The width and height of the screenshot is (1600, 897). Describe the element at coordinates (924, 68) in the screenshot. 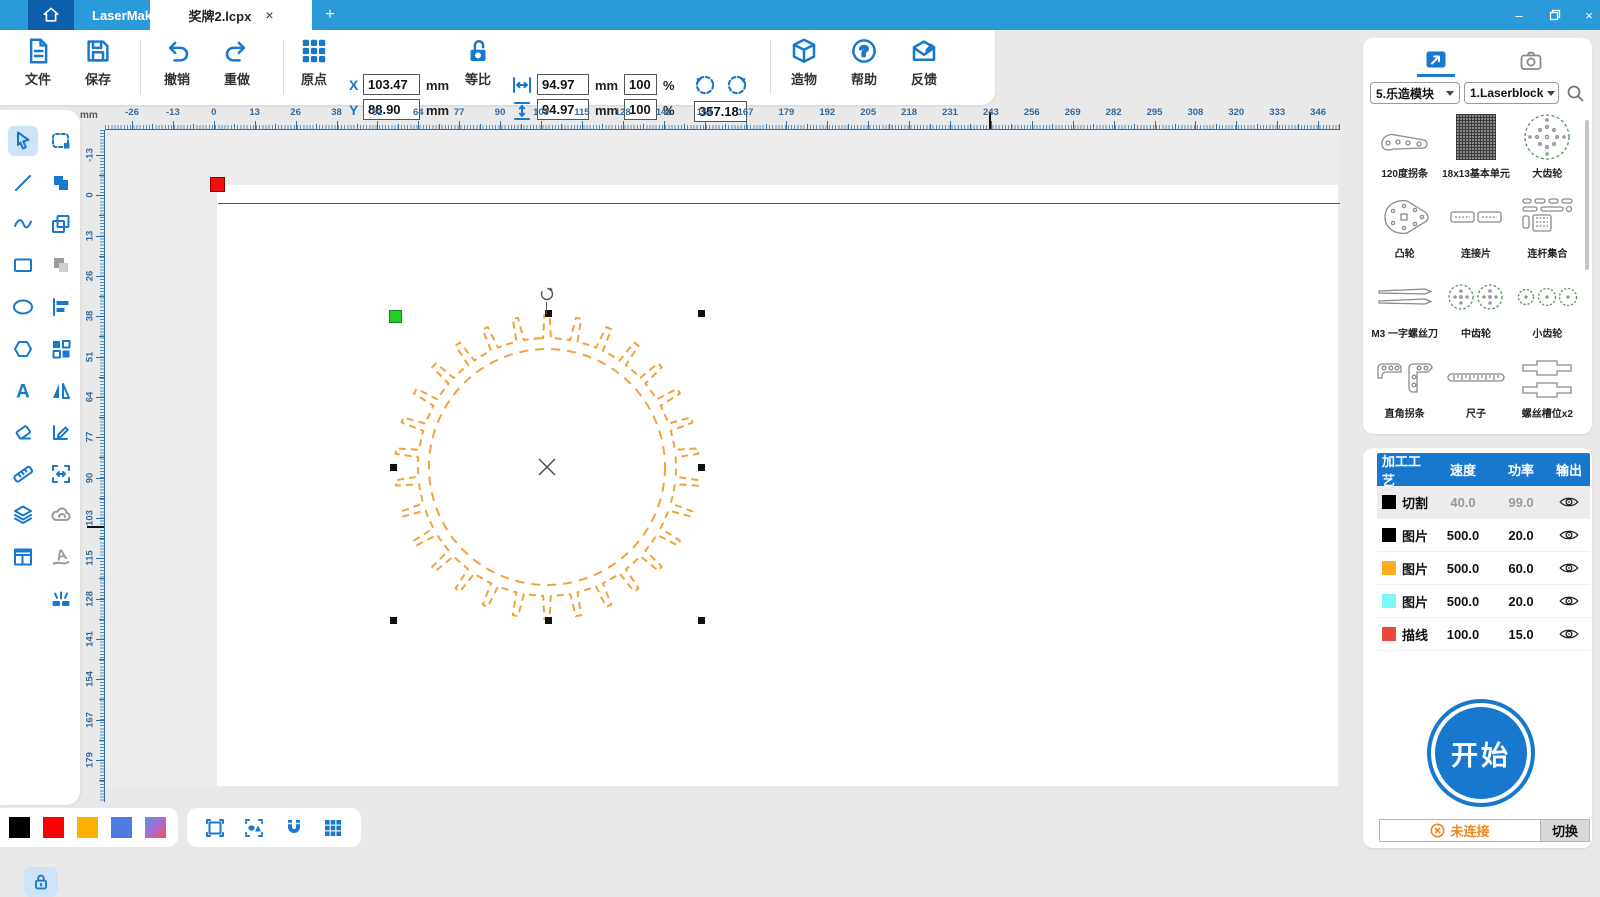

I see `feedback-button: 反馈` at that location.